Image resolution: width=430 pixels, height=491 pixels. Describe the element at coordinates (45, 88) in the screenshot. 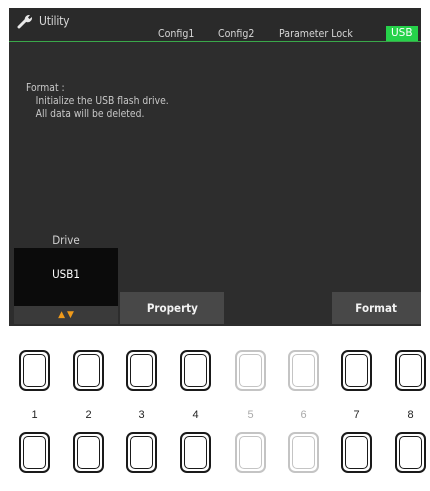

I see `message-heading: Format :` at that location.